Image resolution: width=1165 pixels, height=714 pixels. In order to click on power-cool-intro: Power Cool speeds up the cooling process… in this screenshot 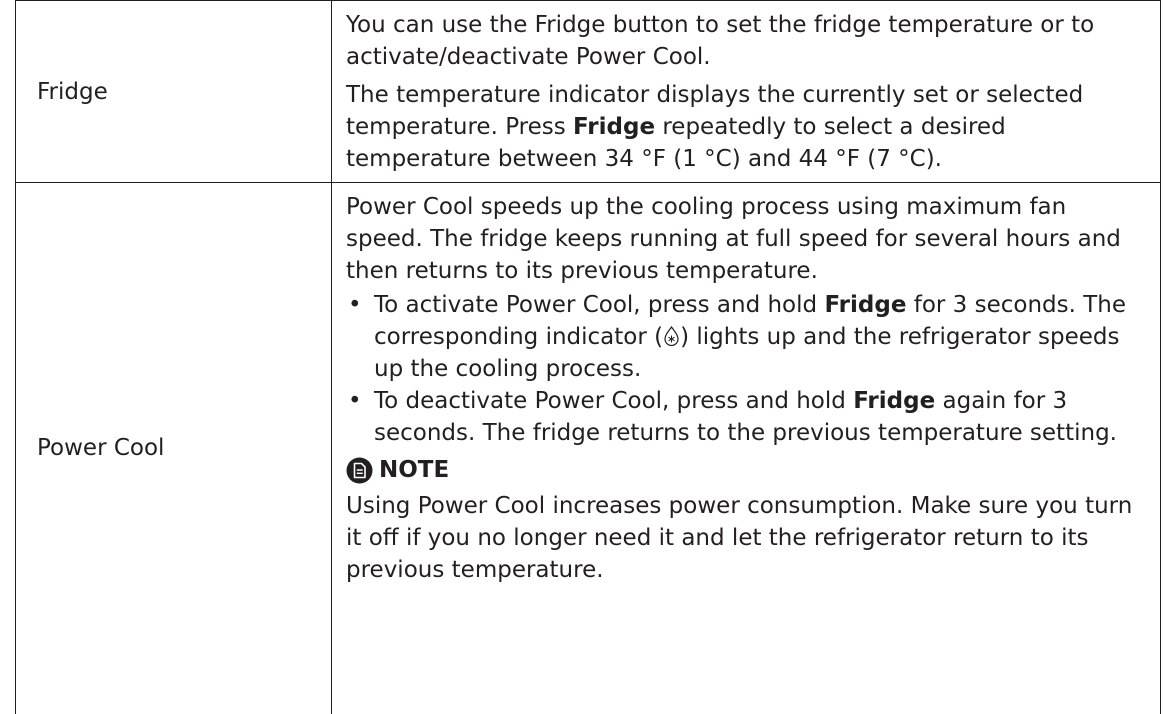, I will do `click(733, 239)`.